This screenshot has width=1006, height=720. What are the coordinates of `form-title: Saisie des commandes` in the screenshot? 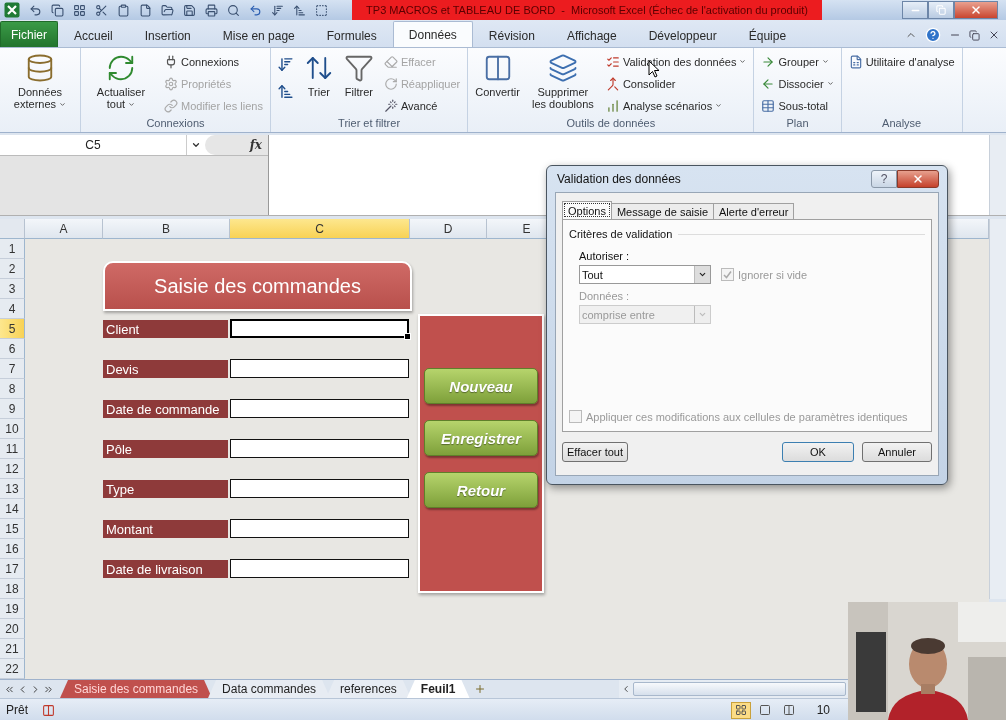 It's located at (257, 286).